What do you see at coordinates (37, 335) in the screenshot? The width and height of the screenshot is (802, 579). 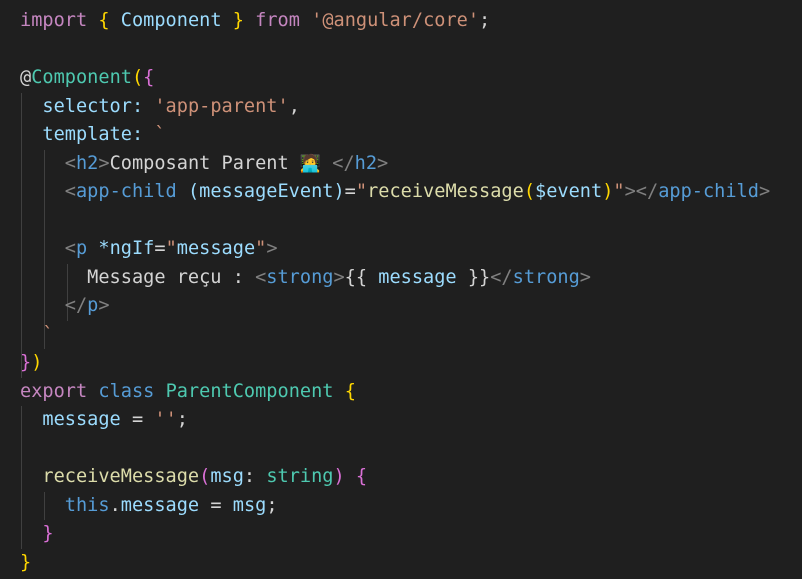 I see `code-line: `` at bounding box center [37, 335].